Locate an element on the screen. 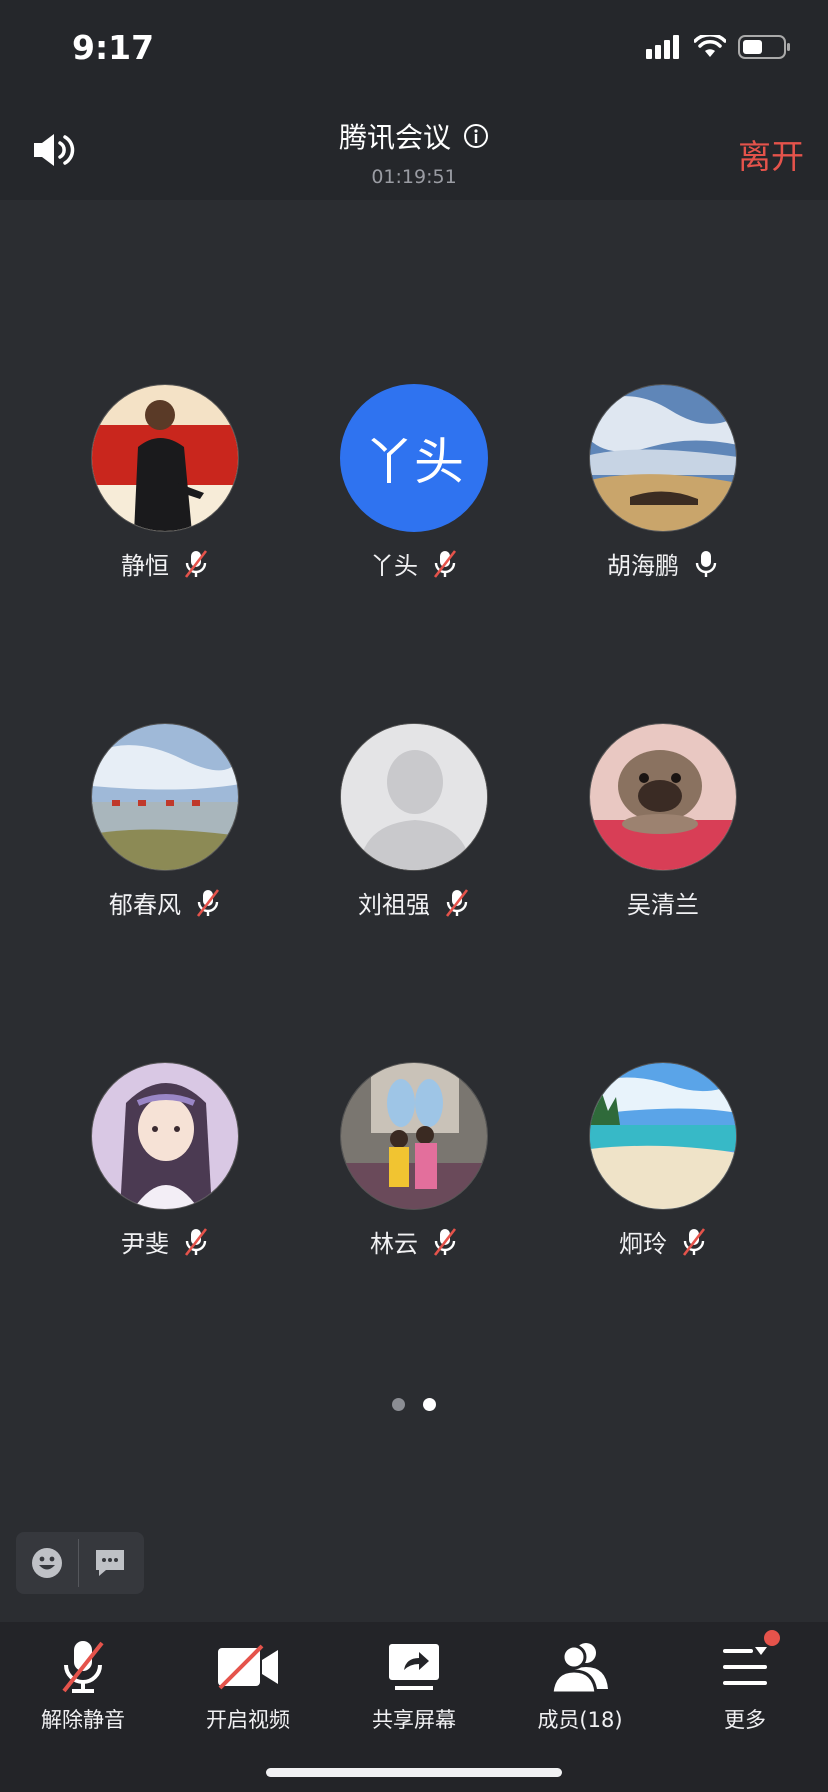  participant-name-row: 郁春风 is located at coordinates (165, 902).